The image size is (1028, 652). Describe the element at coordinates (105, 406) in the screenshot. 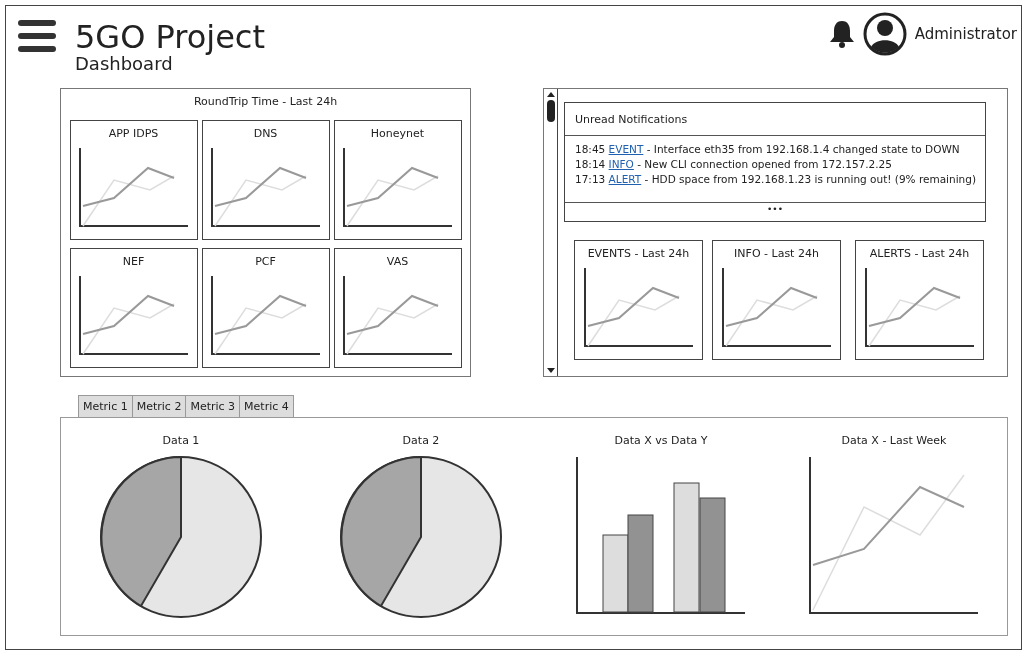

I see `metric-tab: Metric 1` at that location.